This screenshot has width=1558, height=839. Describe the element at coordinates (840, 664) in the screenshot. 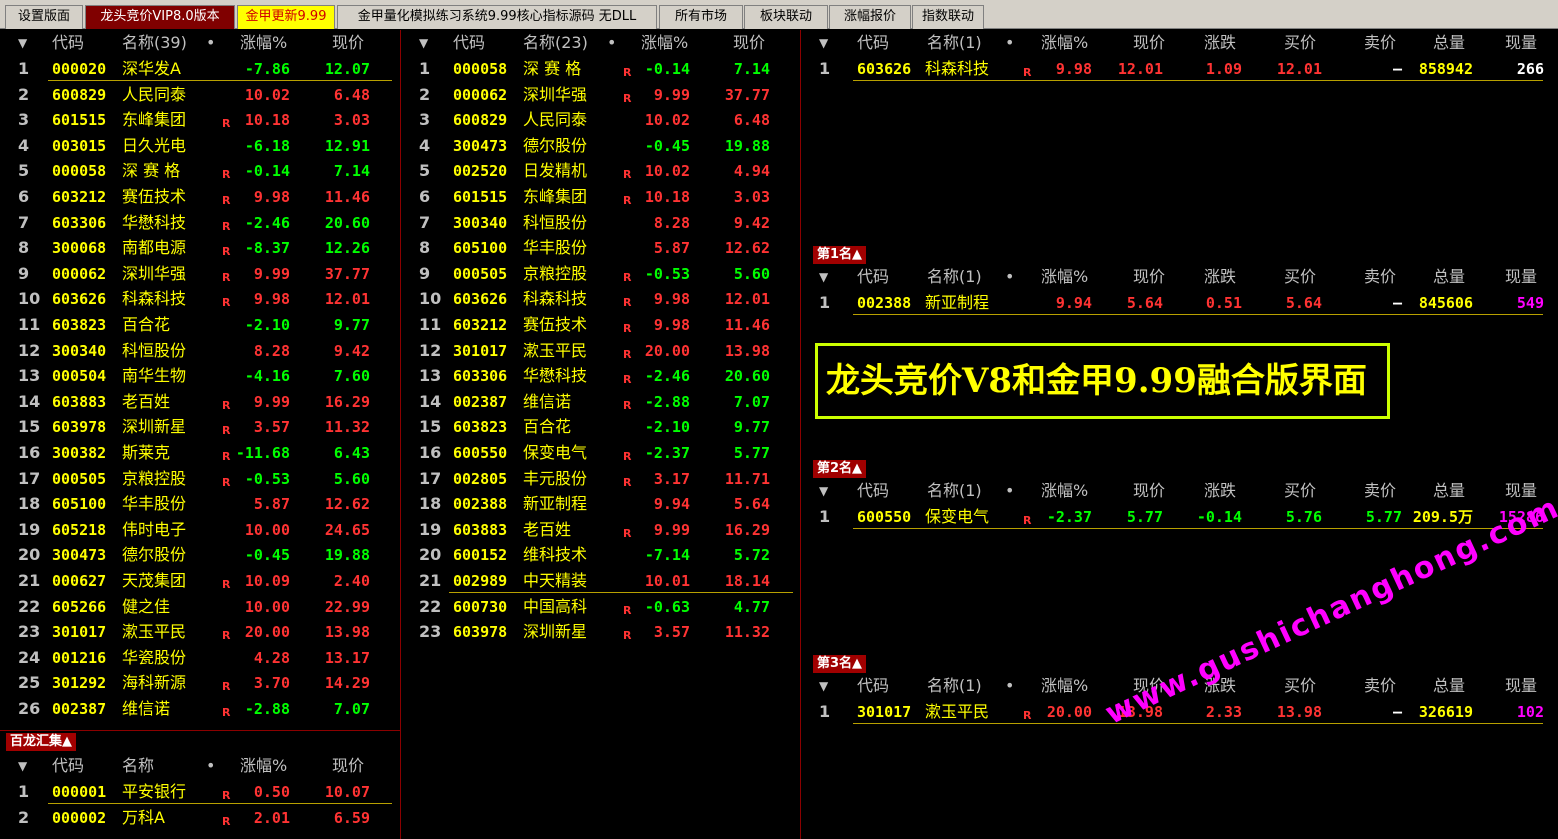

I see `rank-label-3: 第3名▲` at that location.